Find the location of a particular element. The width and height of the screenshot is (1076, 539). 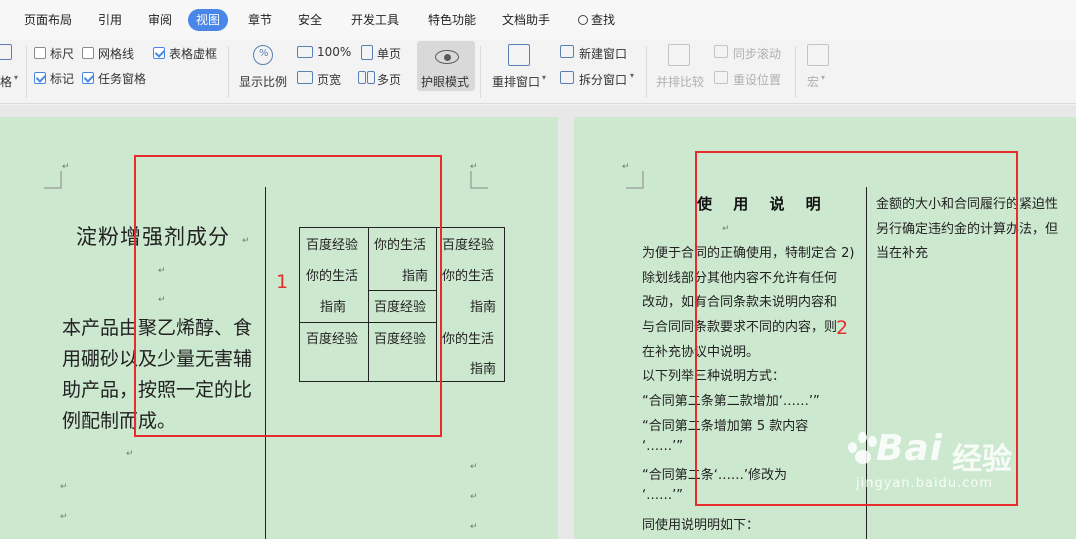

page-width-icon is located at coordinates (305, 77).